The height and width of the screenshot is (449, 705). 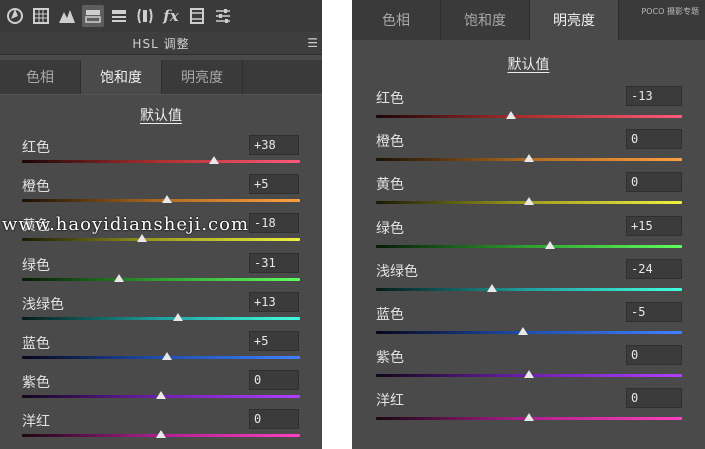 I want to click on panel-toolbar: fx, so click(x=161, y=16).